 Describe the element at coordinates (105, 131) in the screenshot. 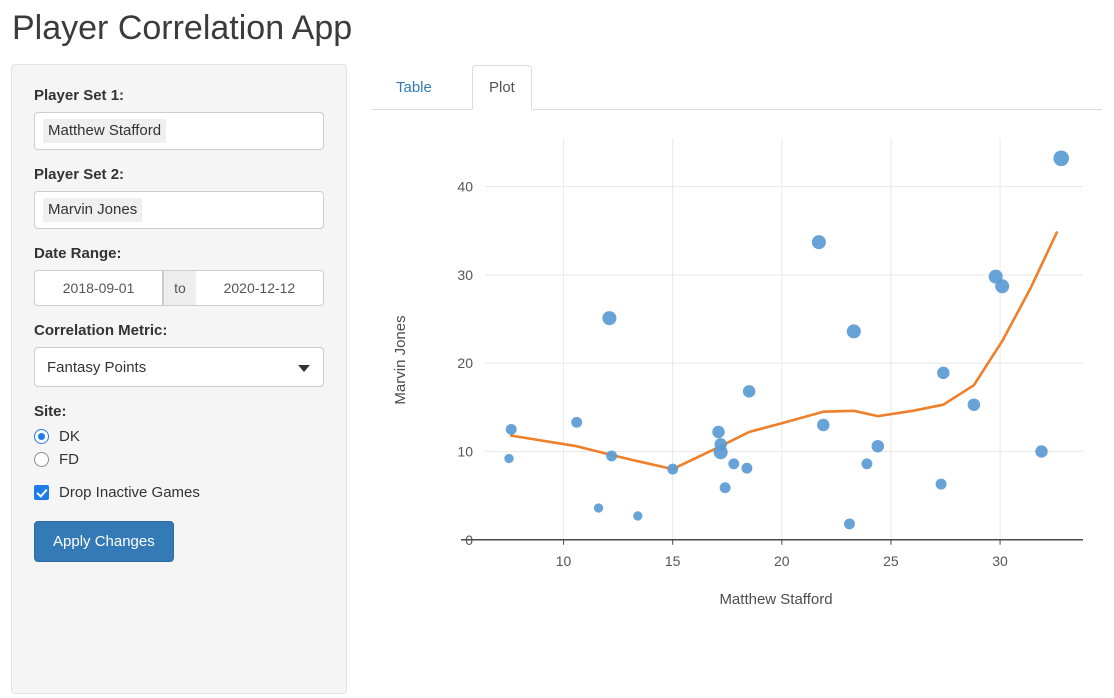

I see `player-set-1-token: Matthew Stafford` at that location.